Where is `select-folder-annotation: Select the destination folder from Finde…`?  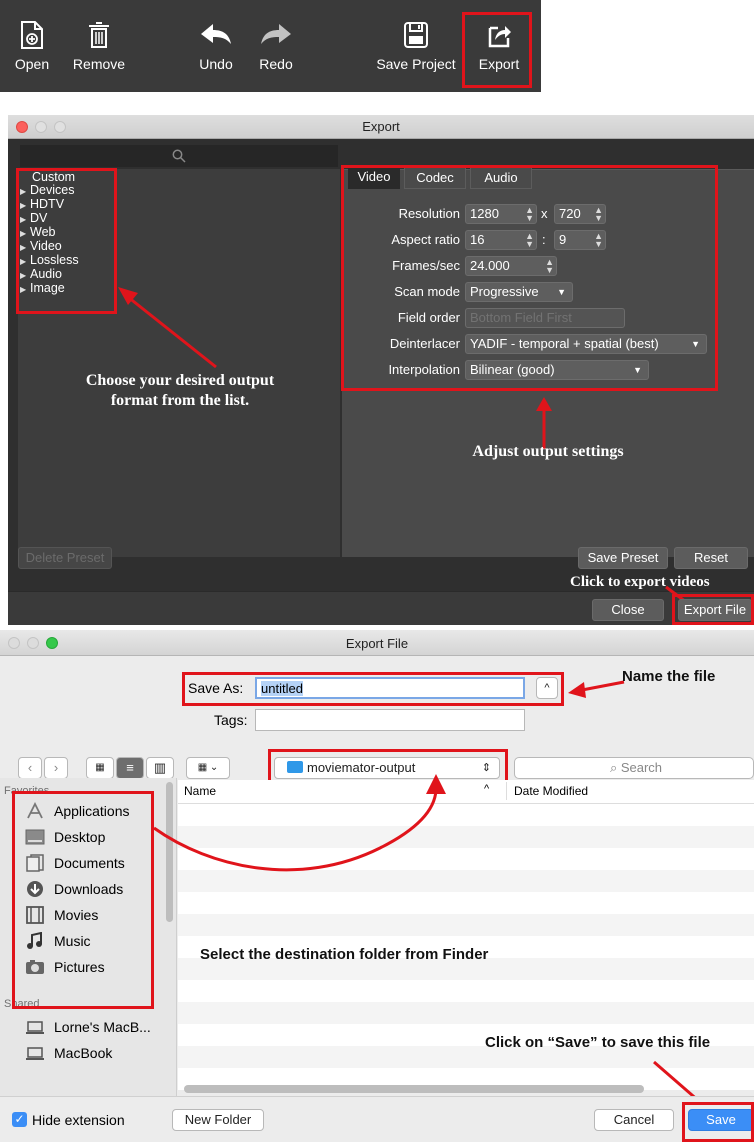 select-folder-annotation: Select the destination folder from Finde… is located at coordinates (344, 954).